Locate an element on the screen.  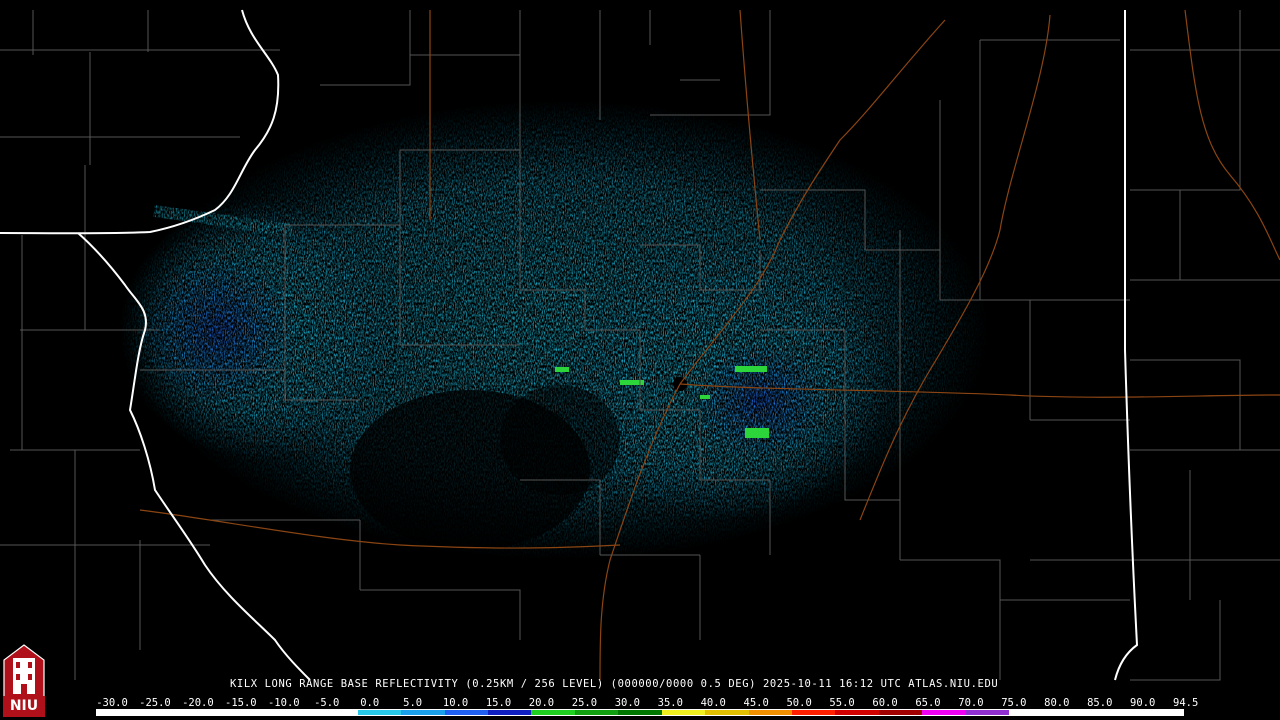
scale-label: -25.0 is located at coordinates (155, 703).